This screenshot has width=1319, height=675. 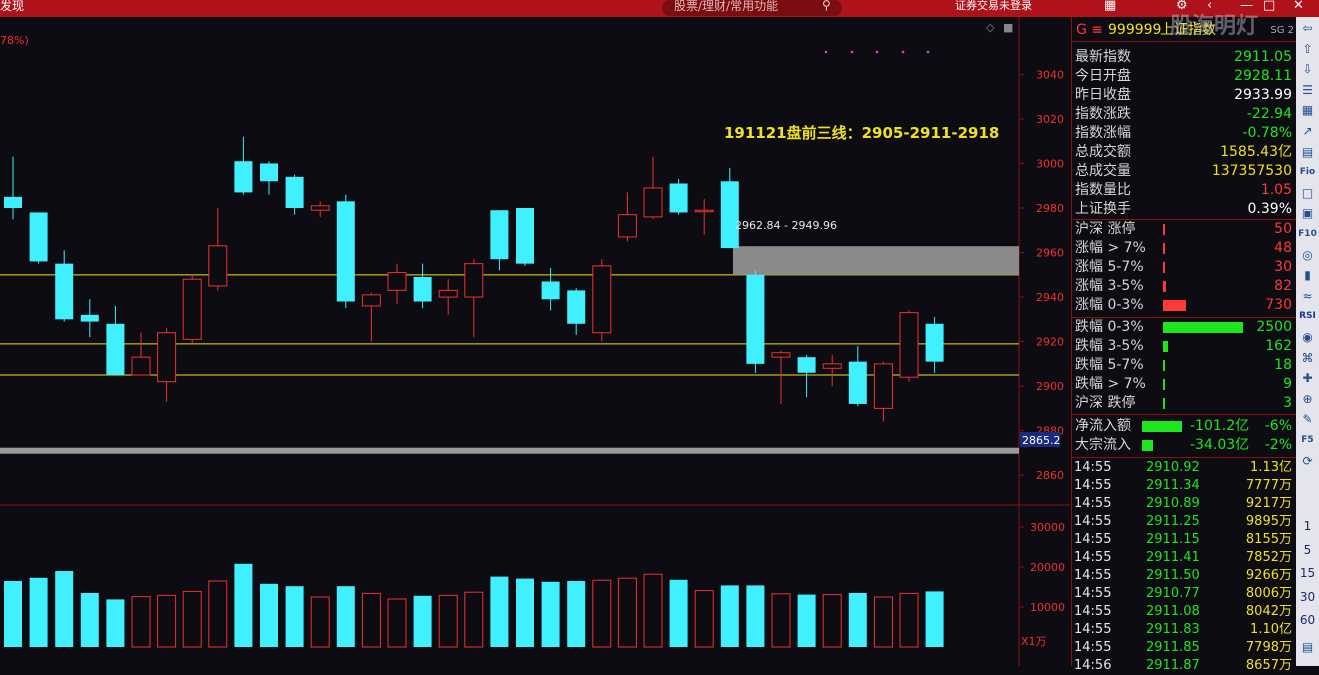 I want to click on target-icon: ◎, so click(x=1307, y=255).